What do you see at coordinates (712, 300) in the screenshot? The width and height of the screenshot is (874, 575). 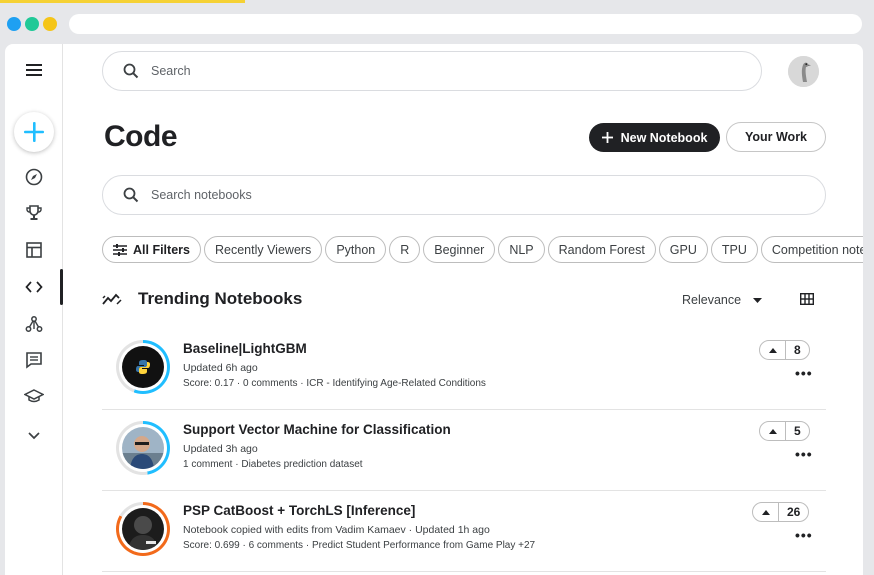 I see `sort-label: Relevance` at bounding box center [712, 300].